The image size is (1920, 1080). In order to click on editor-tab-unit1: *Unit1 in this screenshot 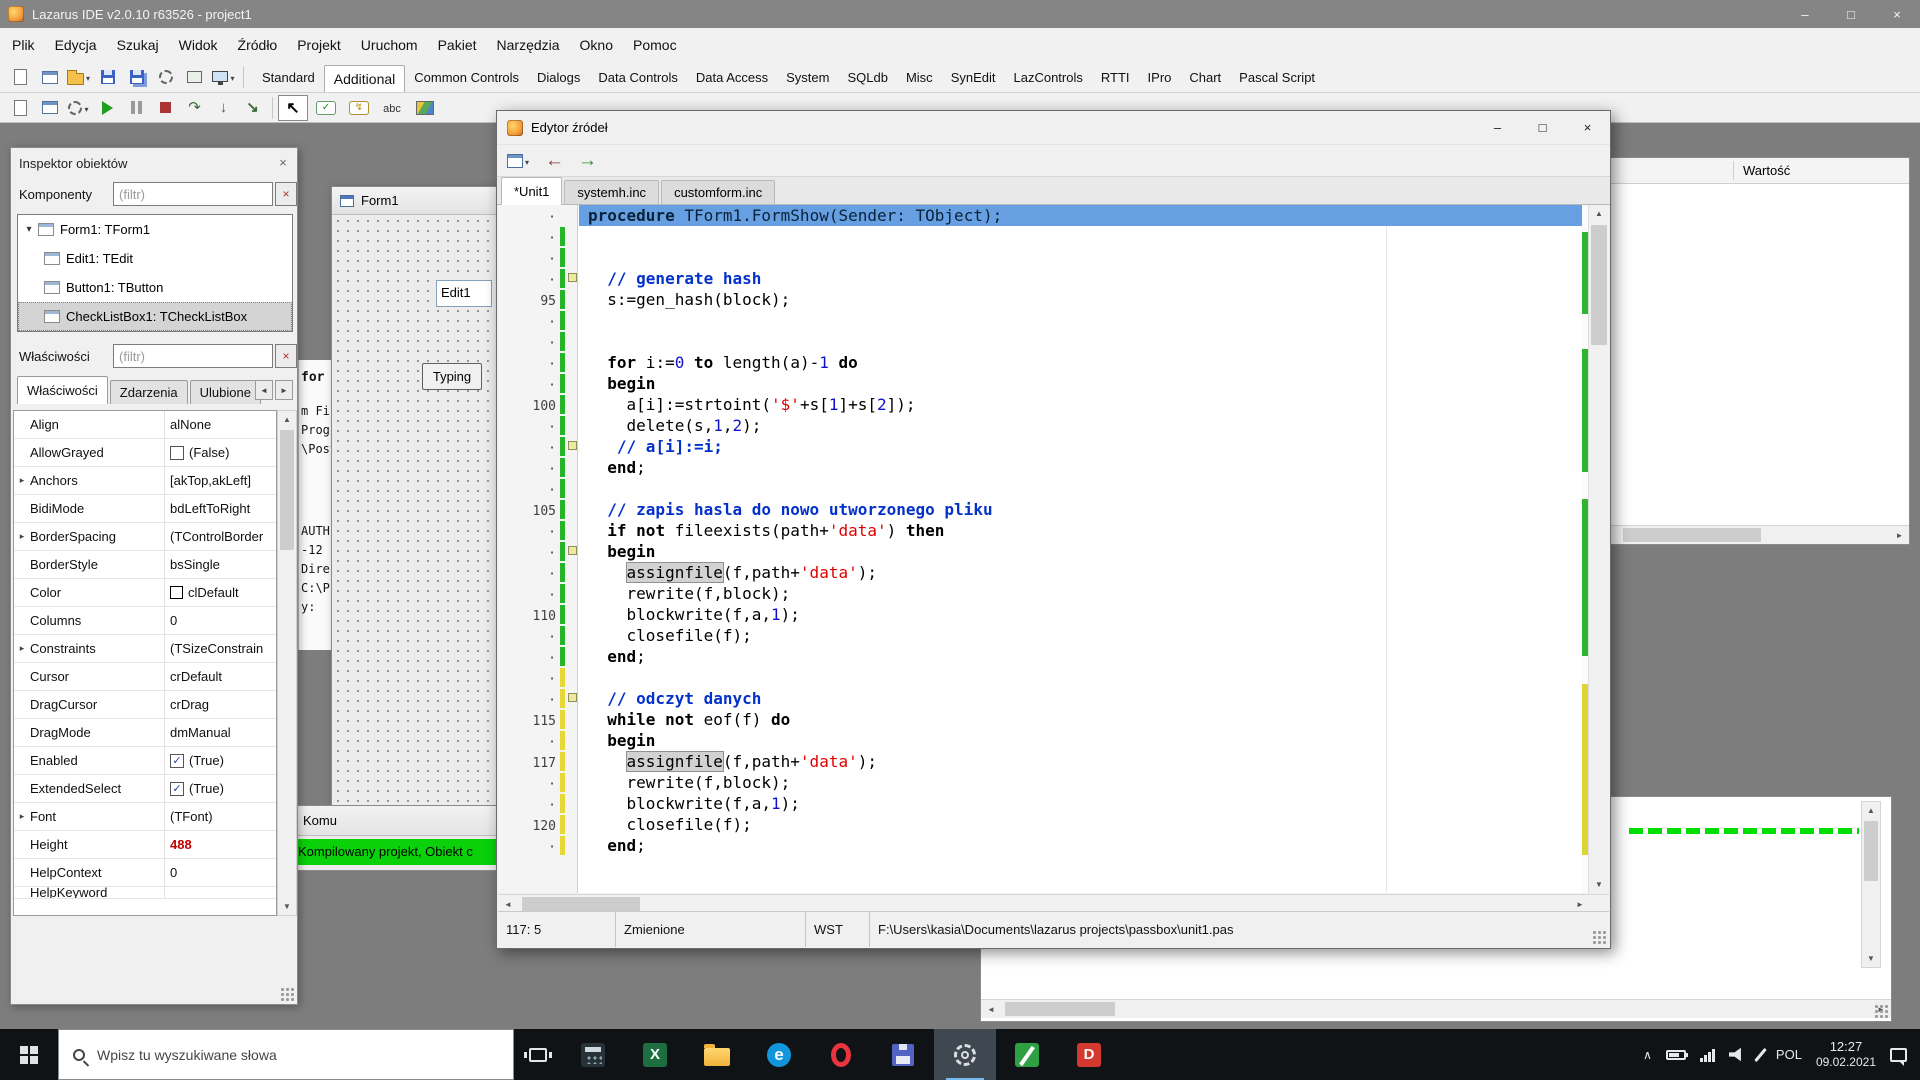, I will do `click(532, 191)`.